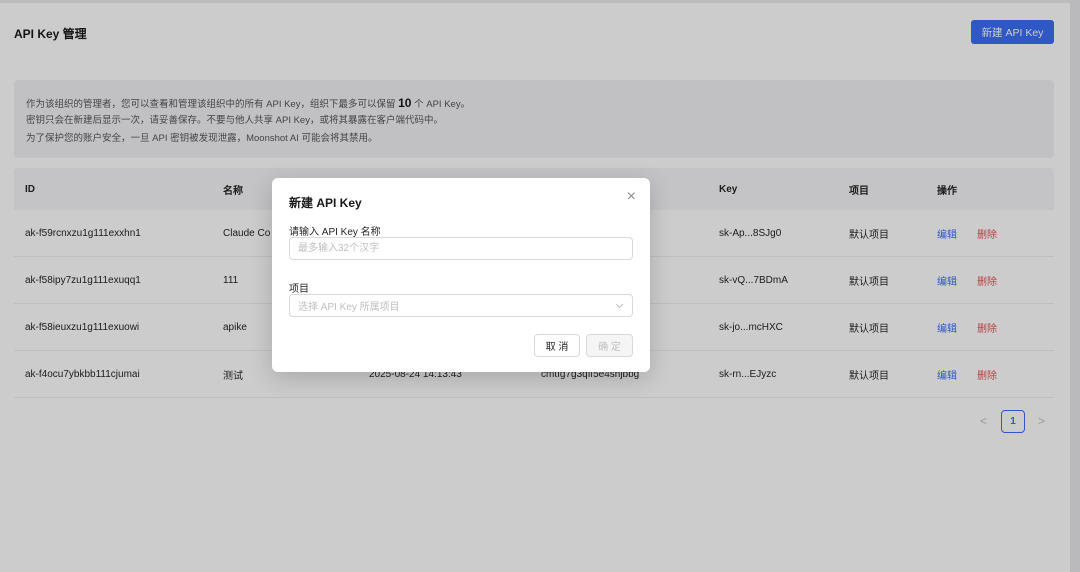 The height and width of the screenshot is (572, 1080). I want to click on close-icon: ×, so click(631, 197).